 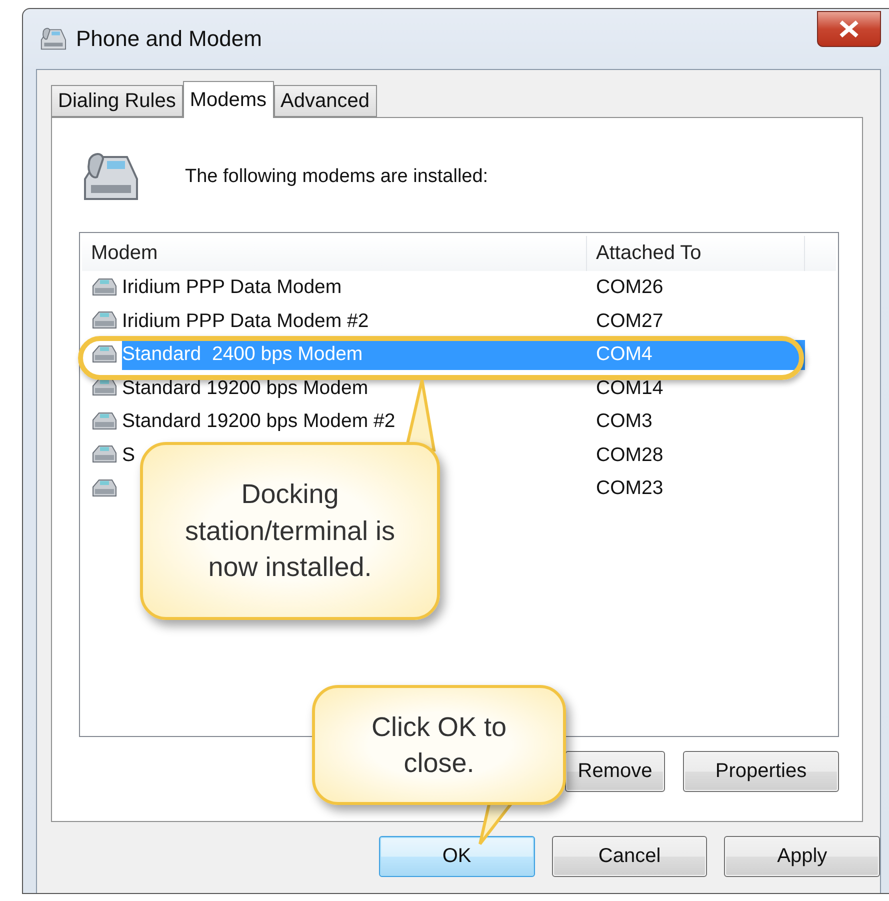 I want to click on close-icon, so click(x=849, y=29).